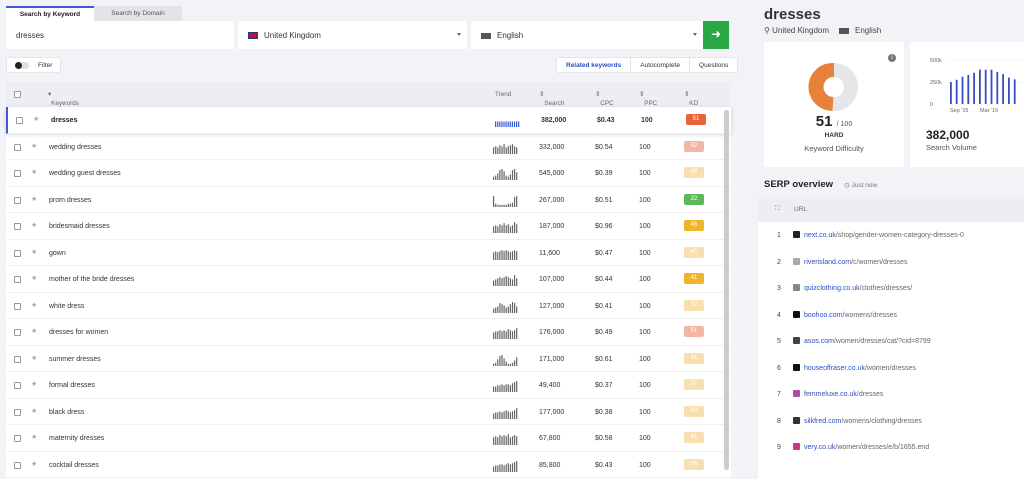 The width and height of the screenshot is (1024, 479). I want to click on serp-url: houseoffraser.co.uk/women/dresses, so click(860, 368).